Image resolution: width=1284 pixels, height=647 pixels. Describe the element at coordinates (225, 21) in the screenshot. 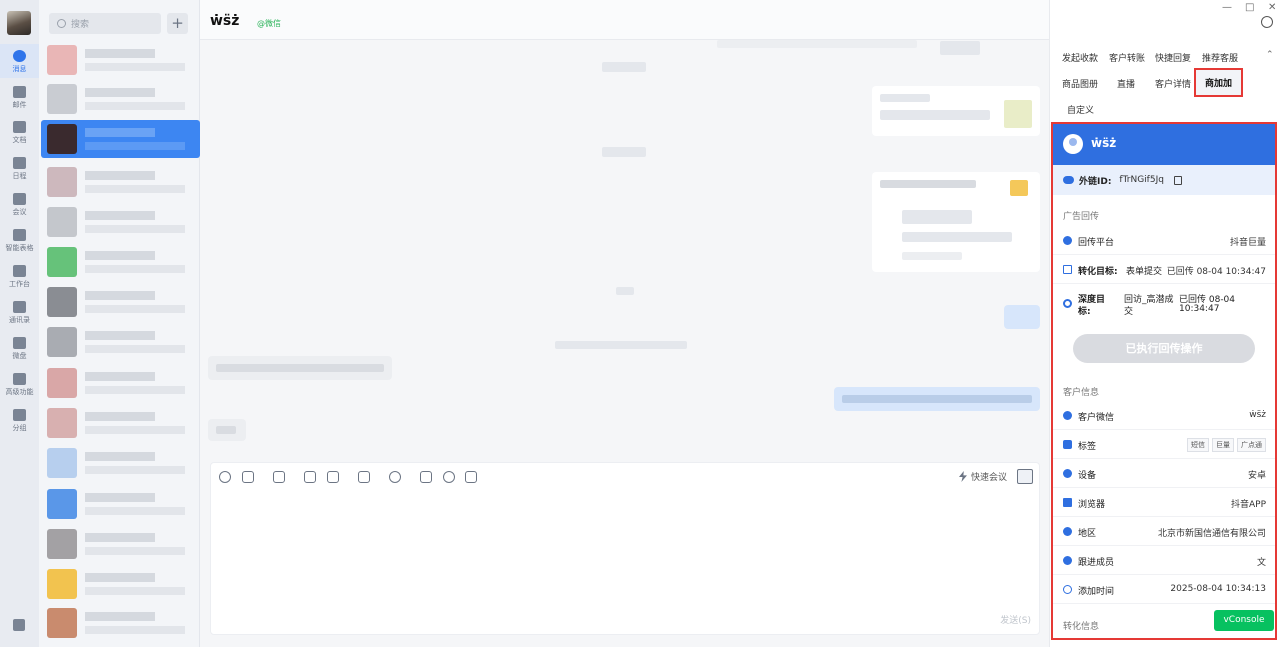

I see `chat-title: ẇs̈ż` at that location.